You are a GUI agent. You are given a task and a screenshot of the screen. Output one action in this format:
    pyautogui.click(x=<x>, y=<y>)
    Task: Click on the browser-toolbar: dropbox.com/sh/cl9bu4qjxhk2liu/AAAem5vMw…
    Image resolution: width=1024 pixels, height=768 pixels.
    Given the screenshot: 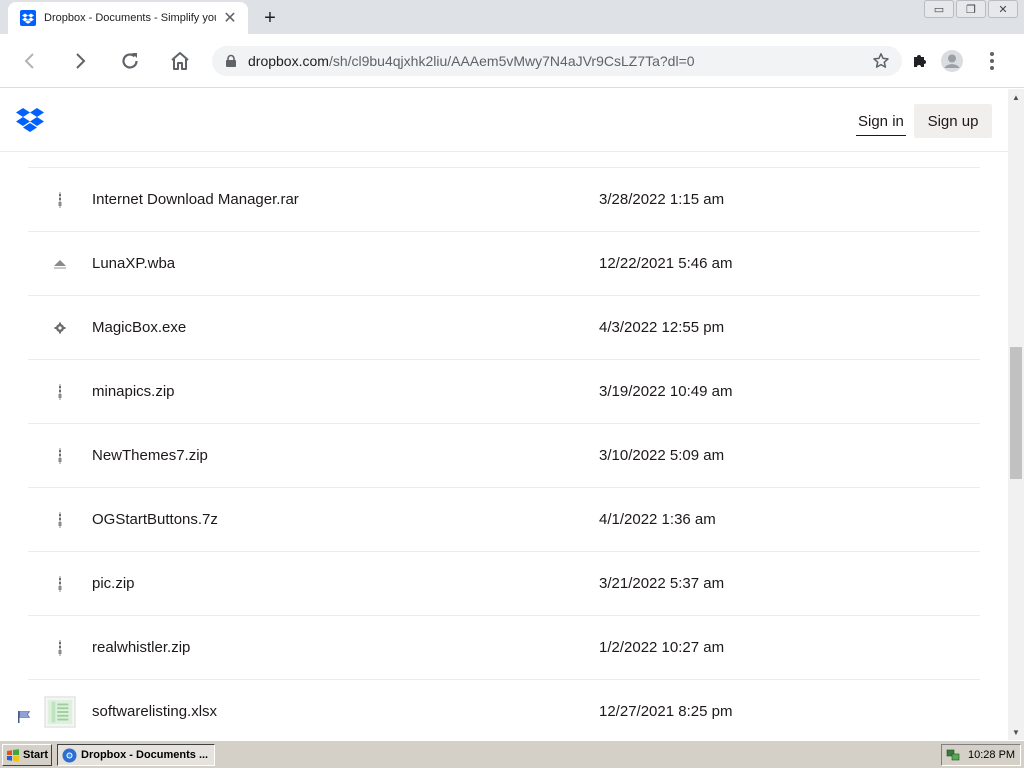 What is the action you would take?
    pyautogui.click(x=512, y=61)
    